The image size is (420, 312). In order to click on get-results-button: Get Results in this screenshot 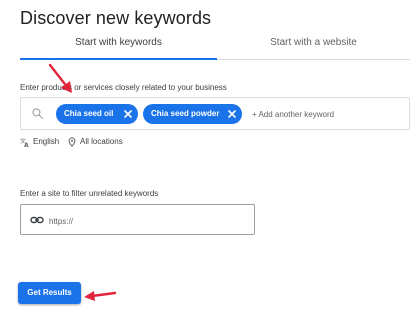, I will do `click(49, 293)`.